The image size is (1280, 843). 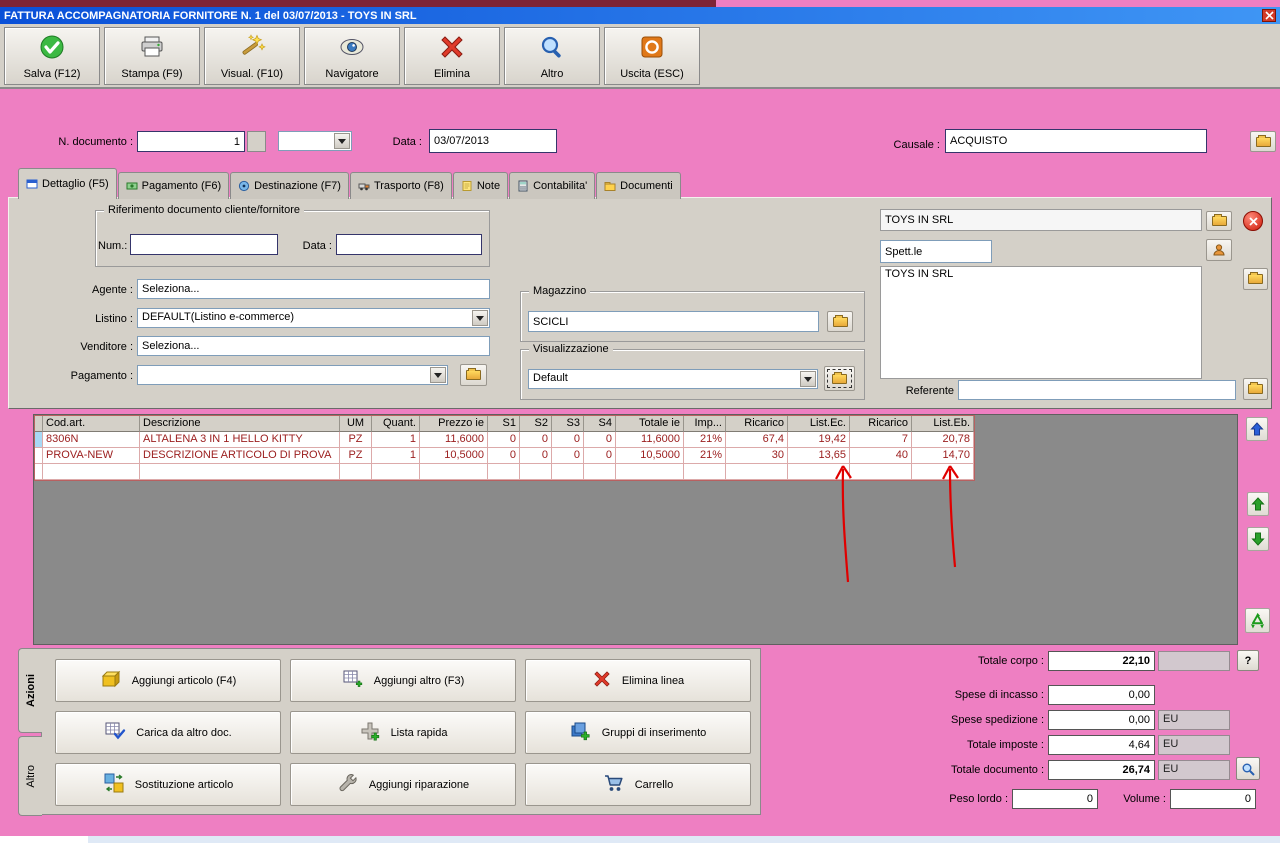 What do you see at coordinates (839, 378) in the screenshot?
I see `visualizzazione-lookup-button` at bounding box center [839, 378].